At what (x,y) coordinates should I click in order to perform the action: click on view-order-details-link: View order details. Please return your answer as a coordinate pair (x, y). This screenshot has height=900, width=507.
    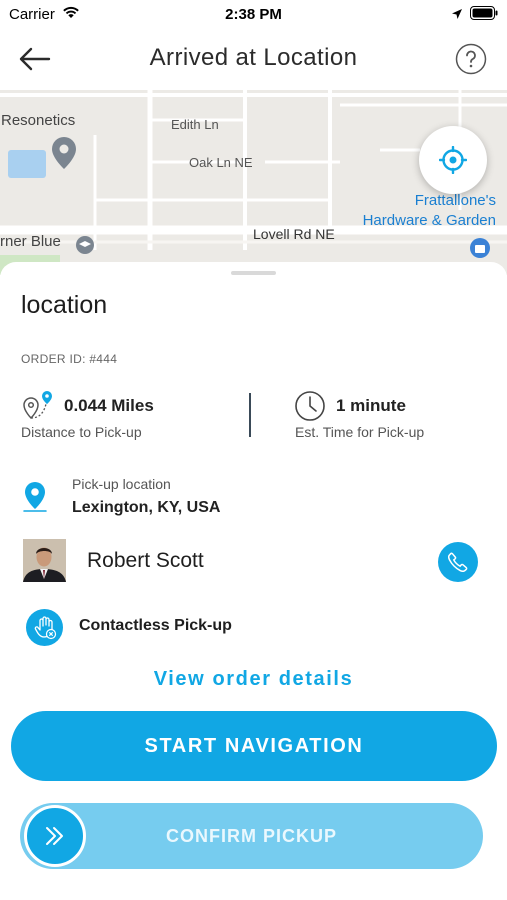
    Looking at the image, I should click on (253, 679).